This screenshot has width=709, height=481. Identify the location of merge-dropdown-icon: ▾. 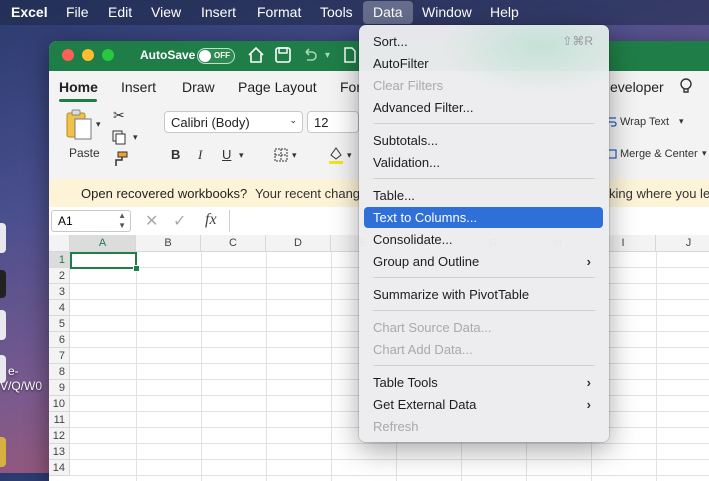
(704, 153).